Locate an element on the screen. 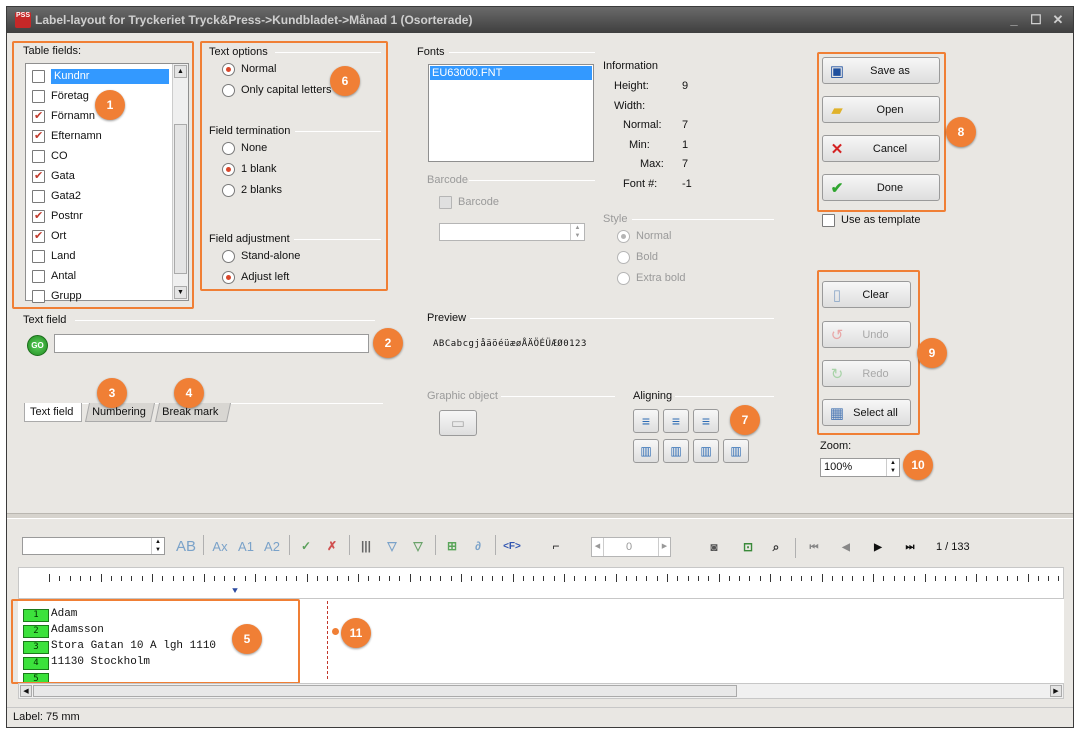  save-as-button: ▣ Save as is located at coordinates (881, 70).